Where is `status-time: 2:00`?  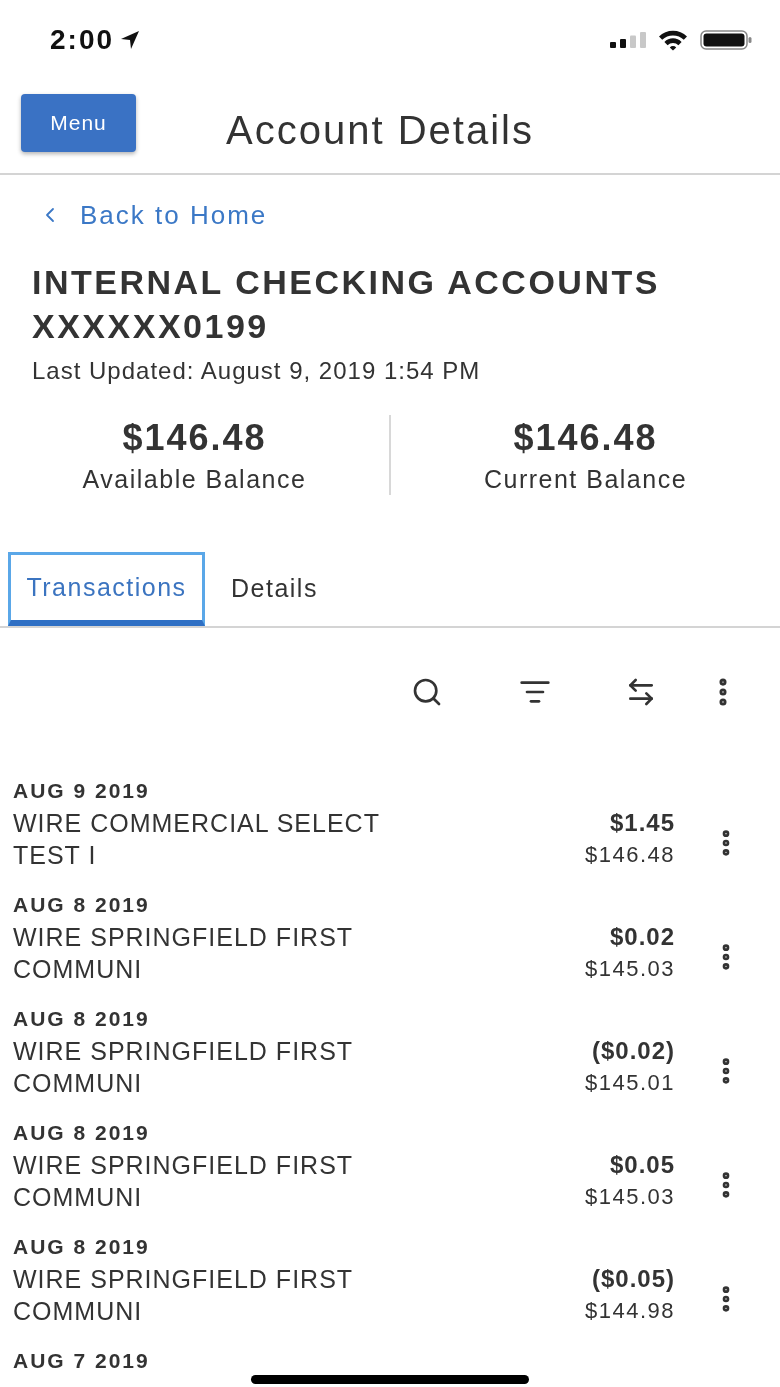 status-time: 2:00 is located at coordinates (82, 40).